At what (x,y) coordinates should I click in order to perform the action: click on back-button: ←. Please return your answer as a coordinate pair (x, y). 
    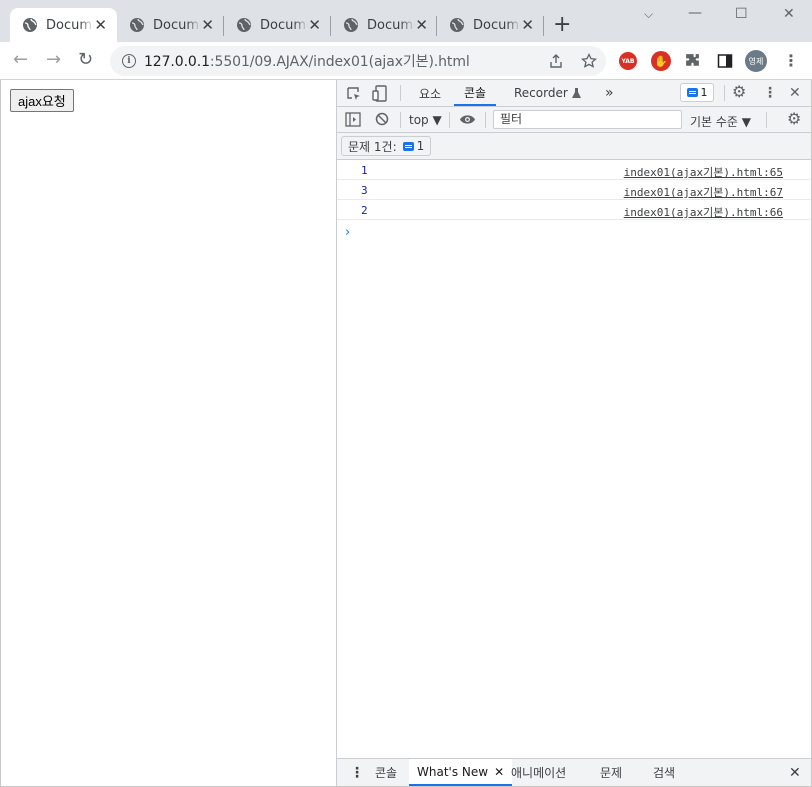
    Looking at the image, I should click on (20, 60).